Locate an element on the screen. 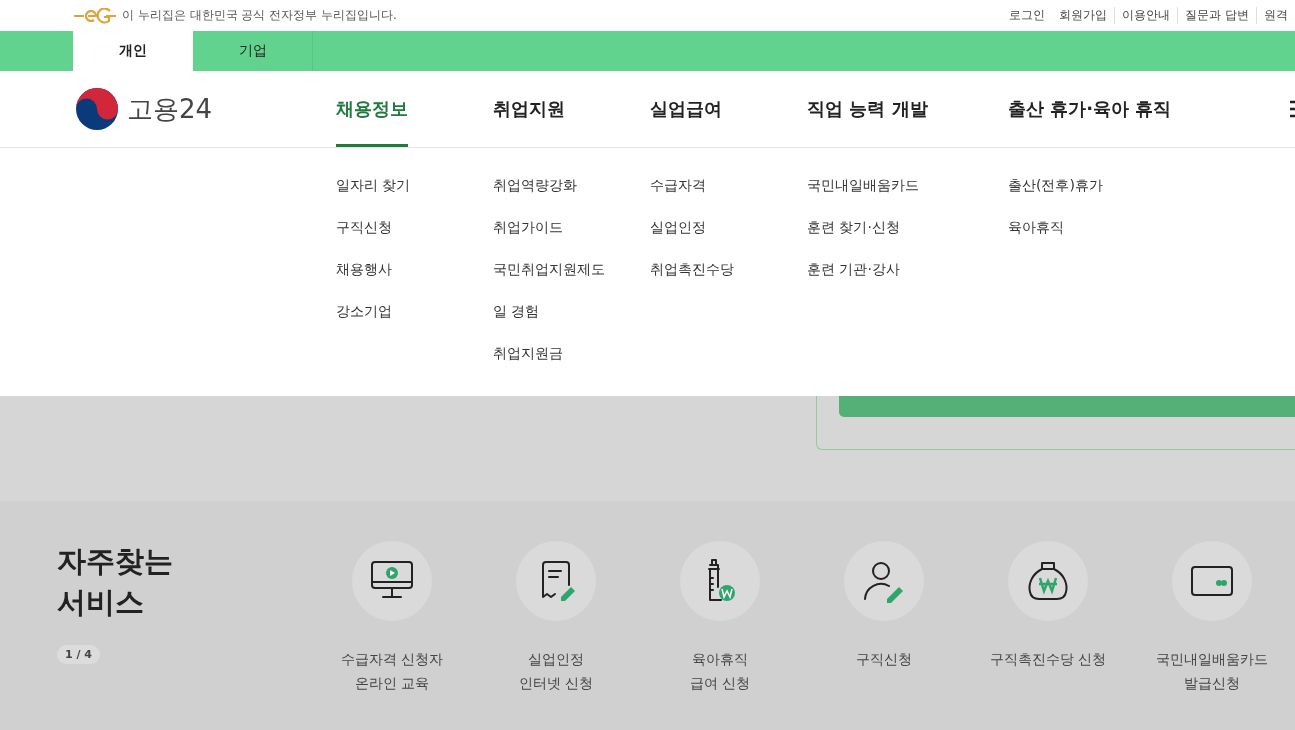 This screenshot has width=1295, height=730. service-link: 구직신청 is located at coordinates (884, 659).